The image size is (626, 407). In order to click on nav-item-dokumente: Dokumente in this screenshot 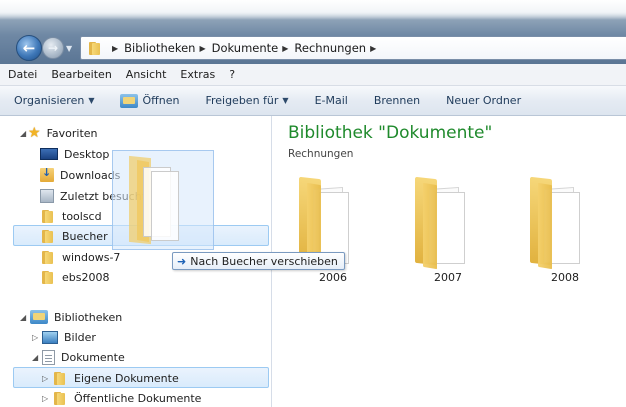, I will do `click(83, 357)`.